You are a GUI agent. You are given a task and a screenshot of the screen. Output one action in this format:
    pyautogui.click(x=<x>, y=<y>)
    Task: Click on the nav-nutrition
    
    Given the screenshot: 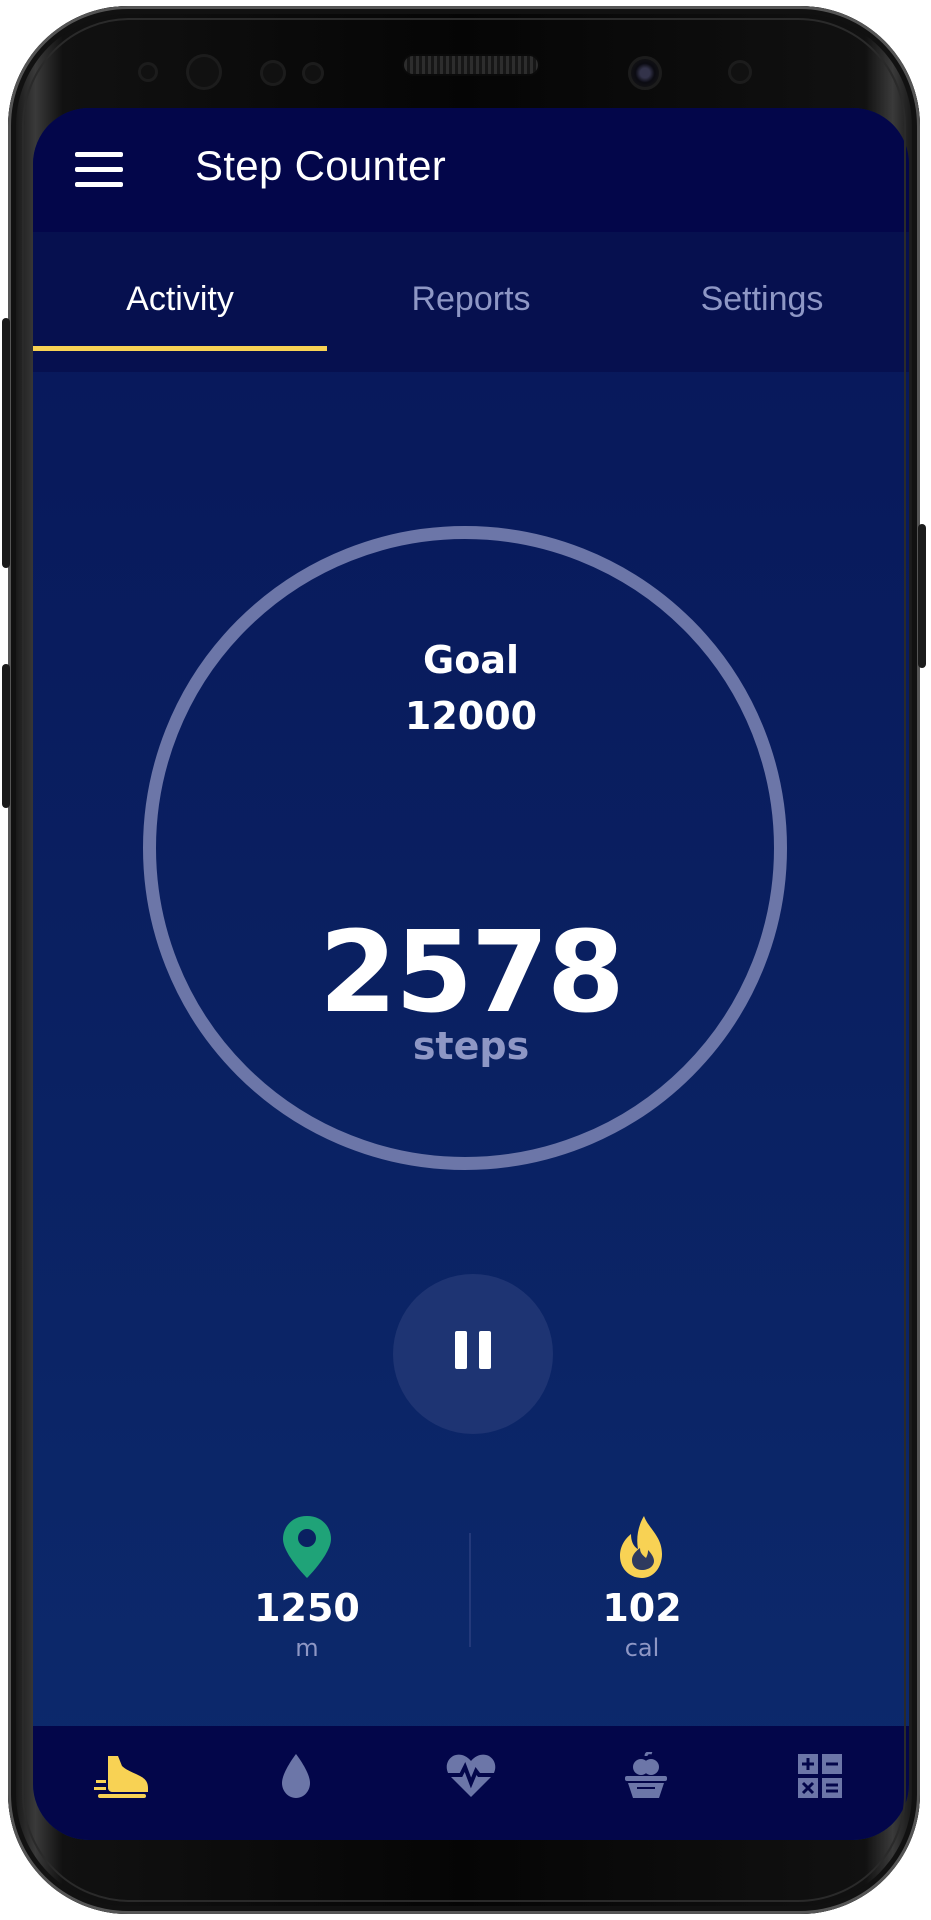 What is the action you would take?
    pyautogui.click(x=646, y=1776)
    